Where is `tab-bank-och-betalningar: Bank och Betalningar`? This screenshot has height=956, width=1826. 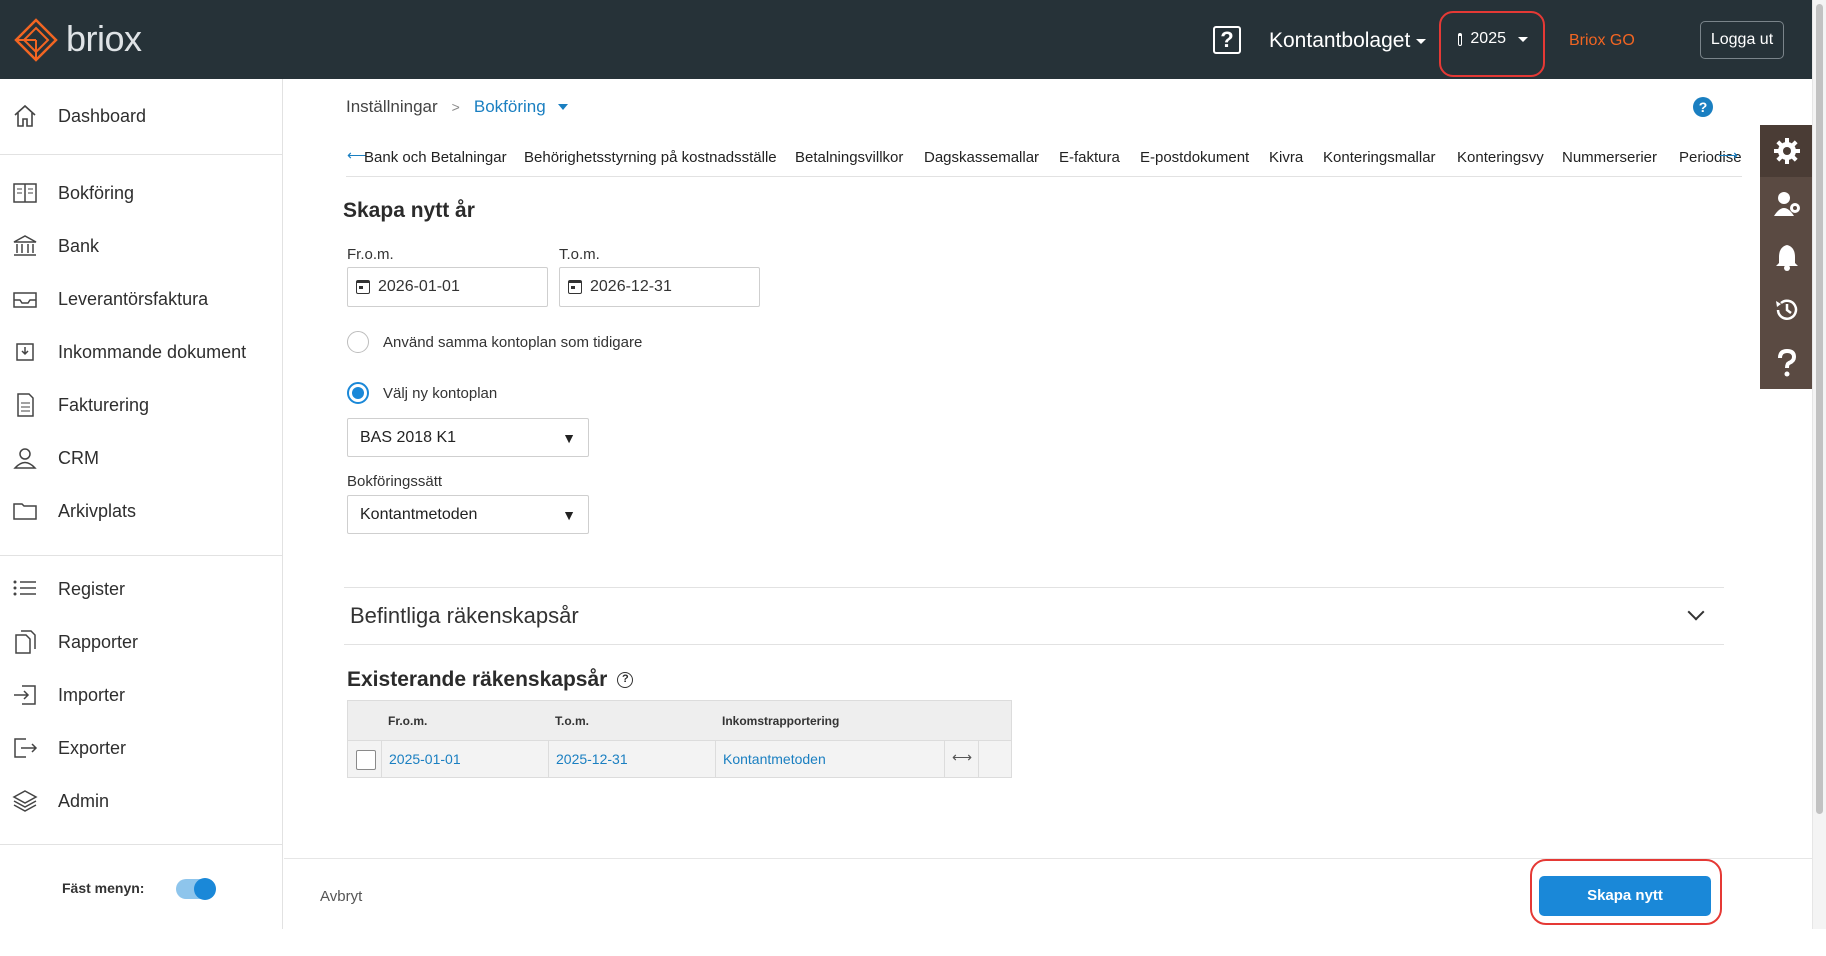 tab-bank-och-betalningar: Bank och Betalningar is located at coordinates (435, 157).